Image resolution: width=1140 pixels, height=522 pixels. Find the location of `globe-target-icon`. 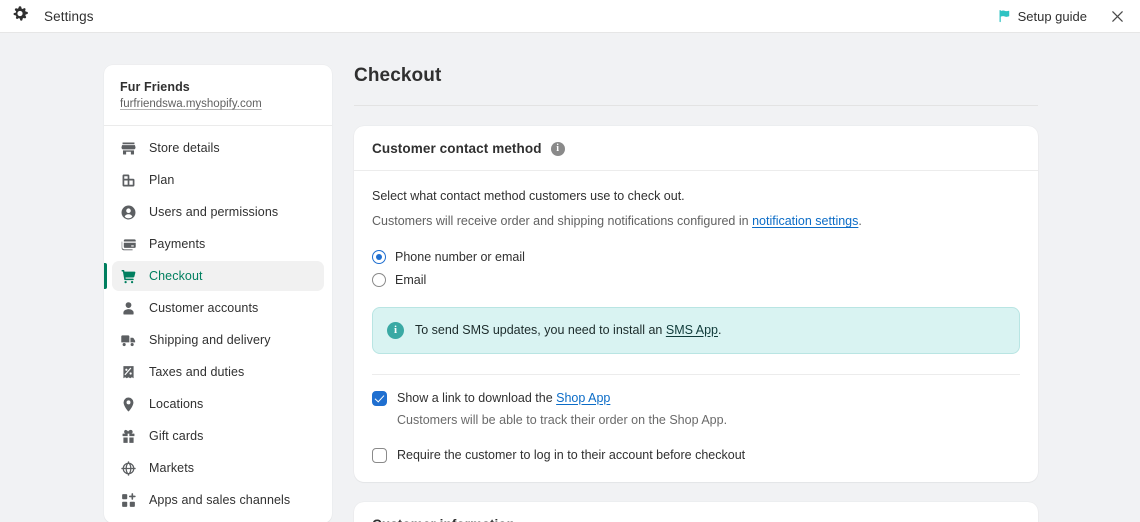

globe-target-icon is located at coordinates (128, 468).